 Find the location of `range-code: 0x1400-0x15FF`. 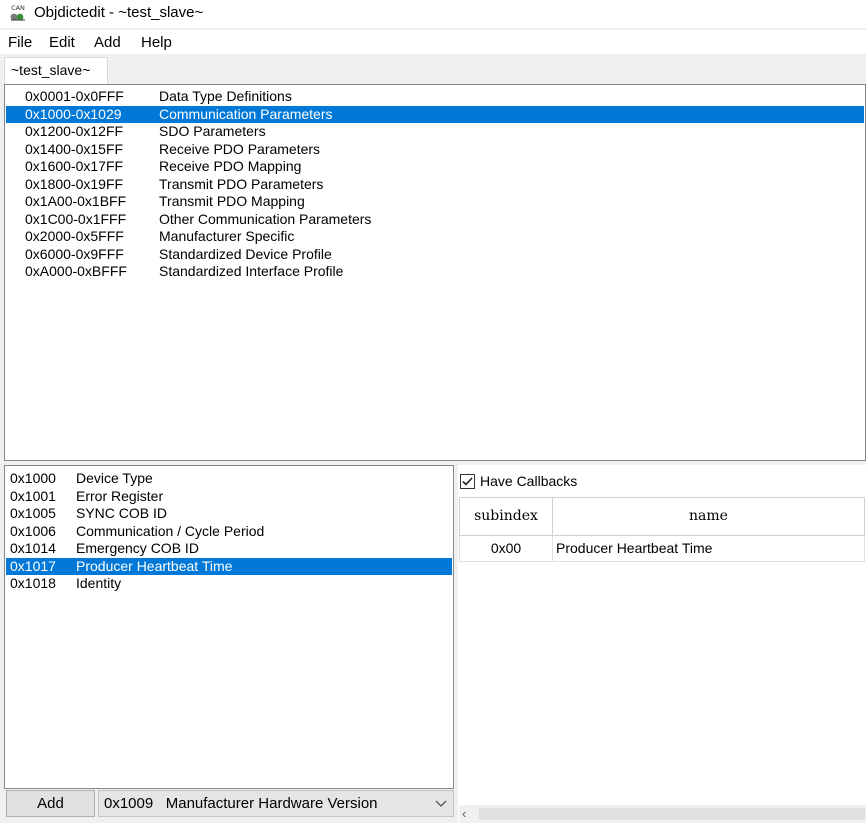

range-code: 0x1400-0x15FF is located at coordinates (74, 148).